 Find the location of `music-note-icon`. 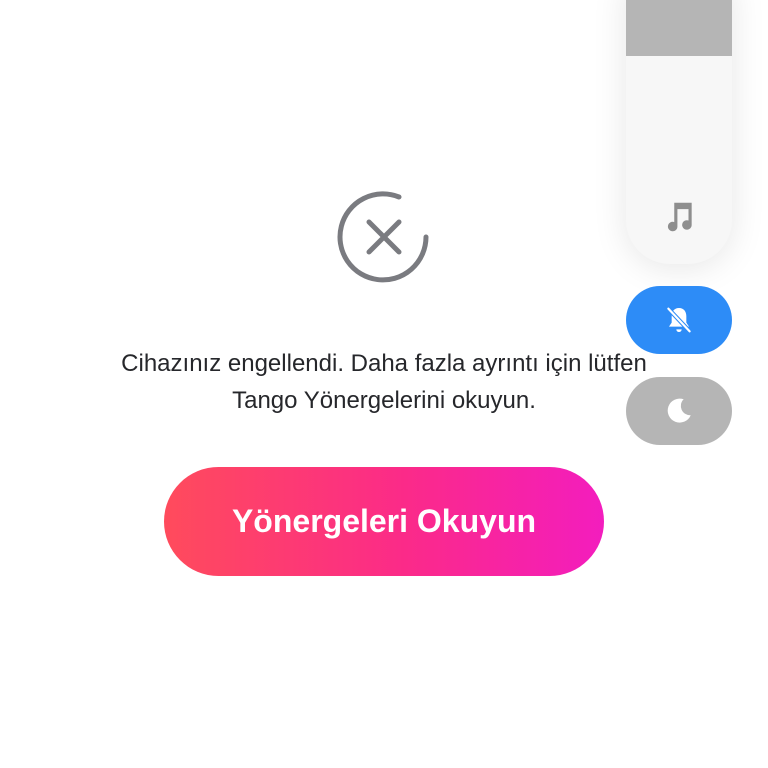

music-note-icon is located at coordinates (679, 217).